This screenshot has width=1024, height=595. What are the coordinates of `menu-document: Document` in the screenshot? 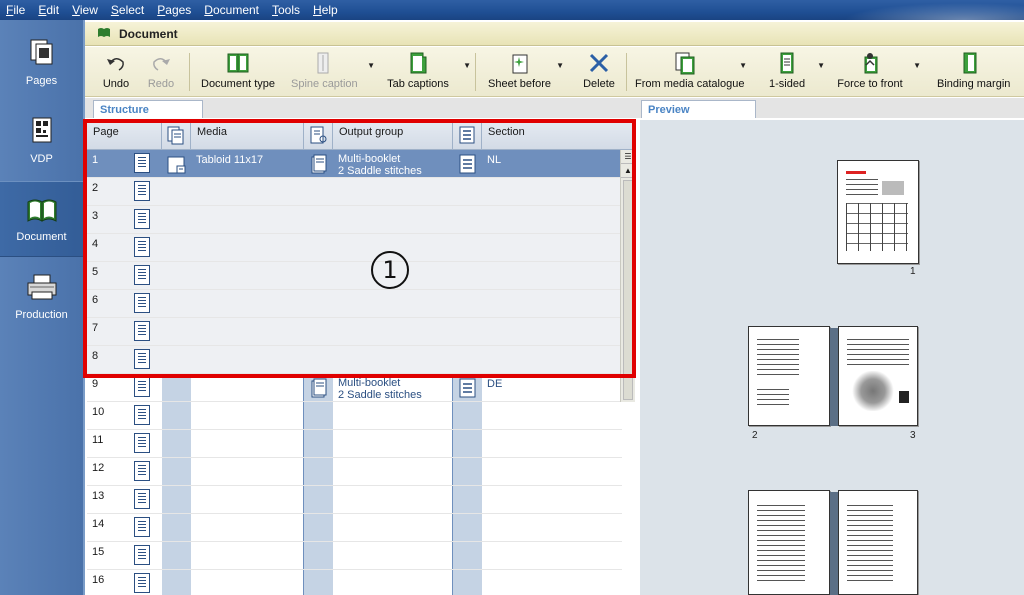 It's located at (231, 10).